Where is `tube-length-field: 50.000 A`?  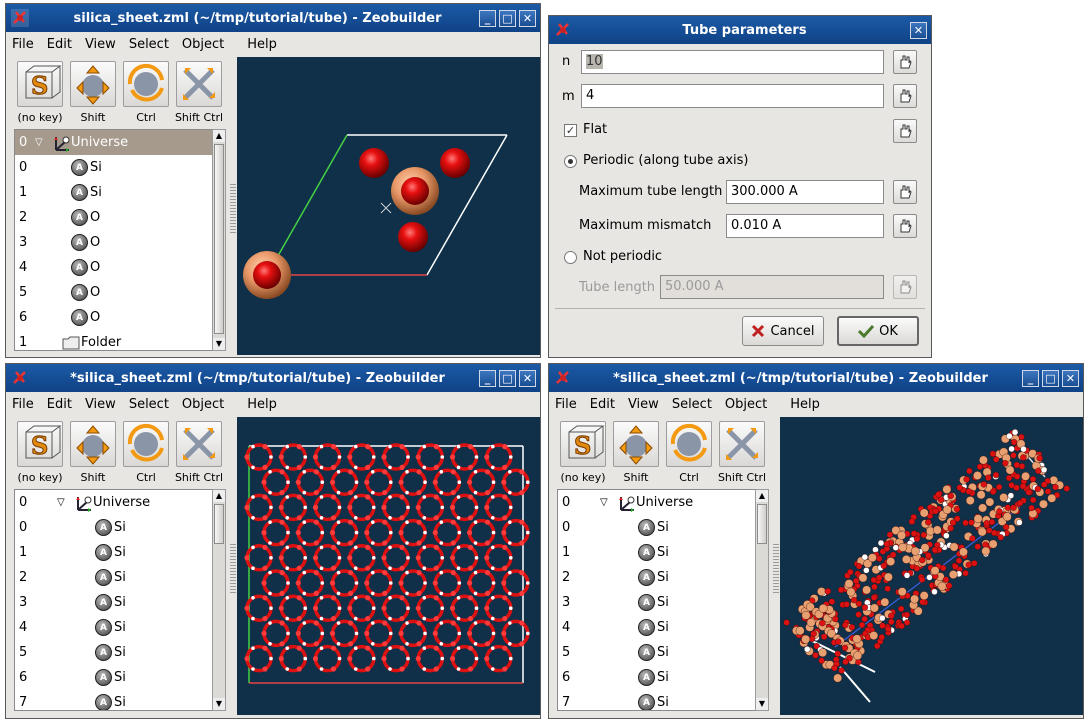 tube-length-field: 50.000 A is located at coordinates (772, 287).